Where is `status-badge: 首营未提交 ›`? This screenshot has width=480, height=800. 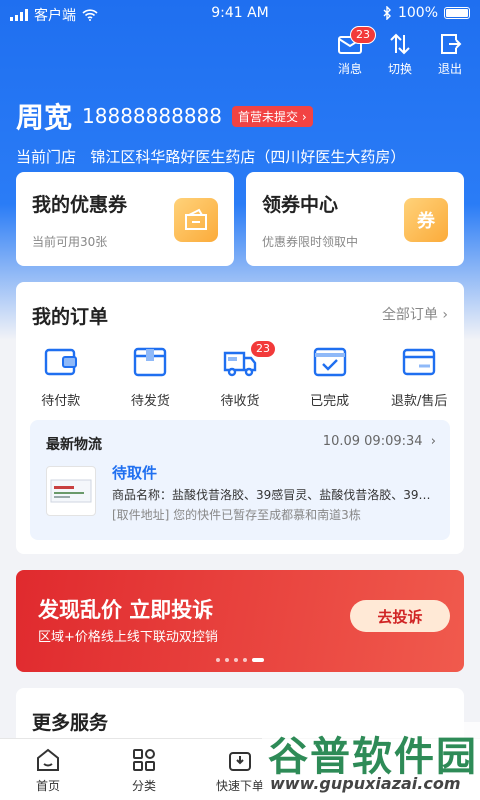
status-badge: 首营未提交 › is located at coordinates (272, 116).